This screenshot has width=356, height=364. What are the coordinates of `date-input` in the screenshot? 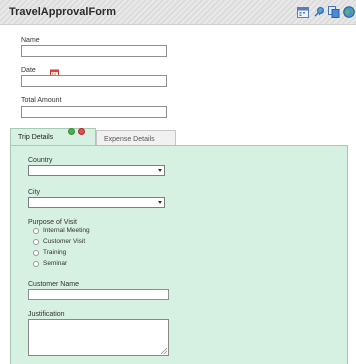 It's located at (94, 81).